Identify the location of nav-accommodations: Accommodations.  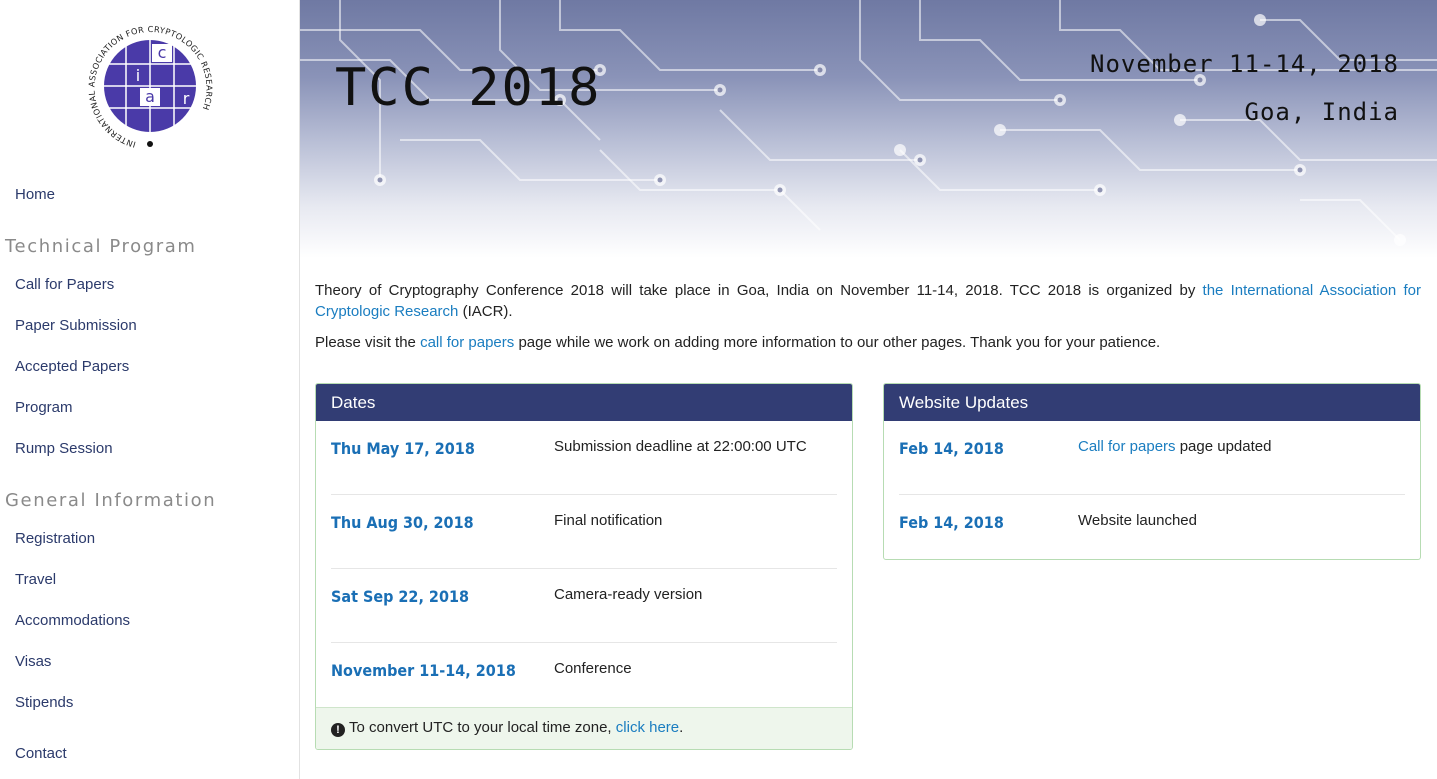
(72, 620).